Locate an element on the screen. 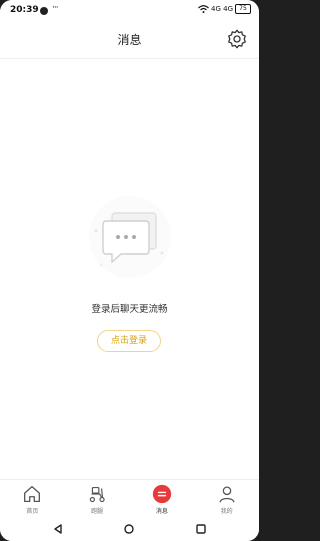 The height and width of the screenshot is (541, 320). page-header: 消息 is located at coordinates (129, 40).